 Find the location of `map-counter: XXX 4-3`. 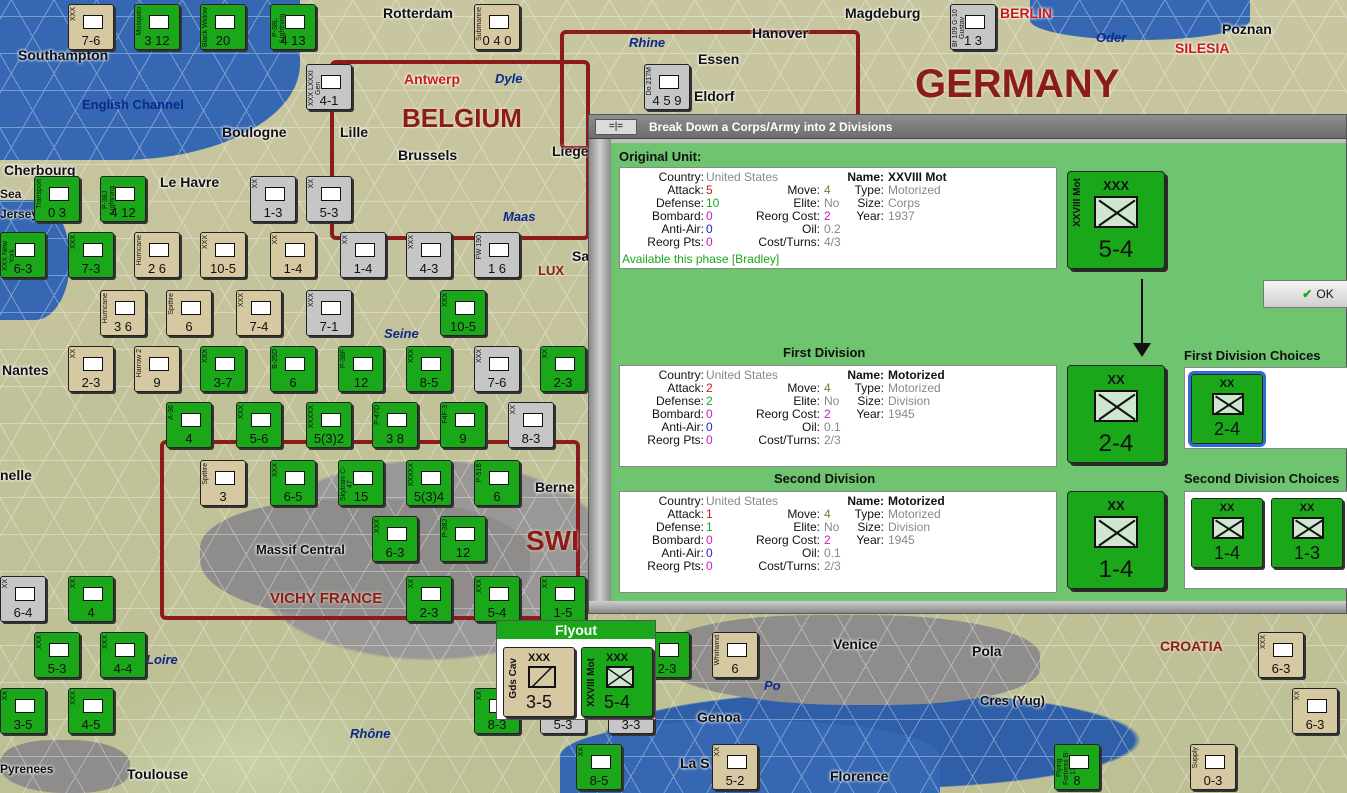

map-counter: XXX 4-3 is located at coordinates (429, 255).